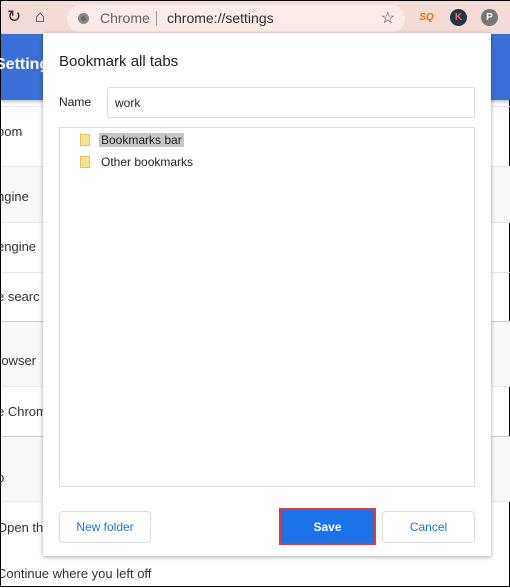 This screenshot has width=510, height=588. Describe the element at coordinates (426, 17) in the screenshot. I see `extension-sq-icon: SQ` at that location.